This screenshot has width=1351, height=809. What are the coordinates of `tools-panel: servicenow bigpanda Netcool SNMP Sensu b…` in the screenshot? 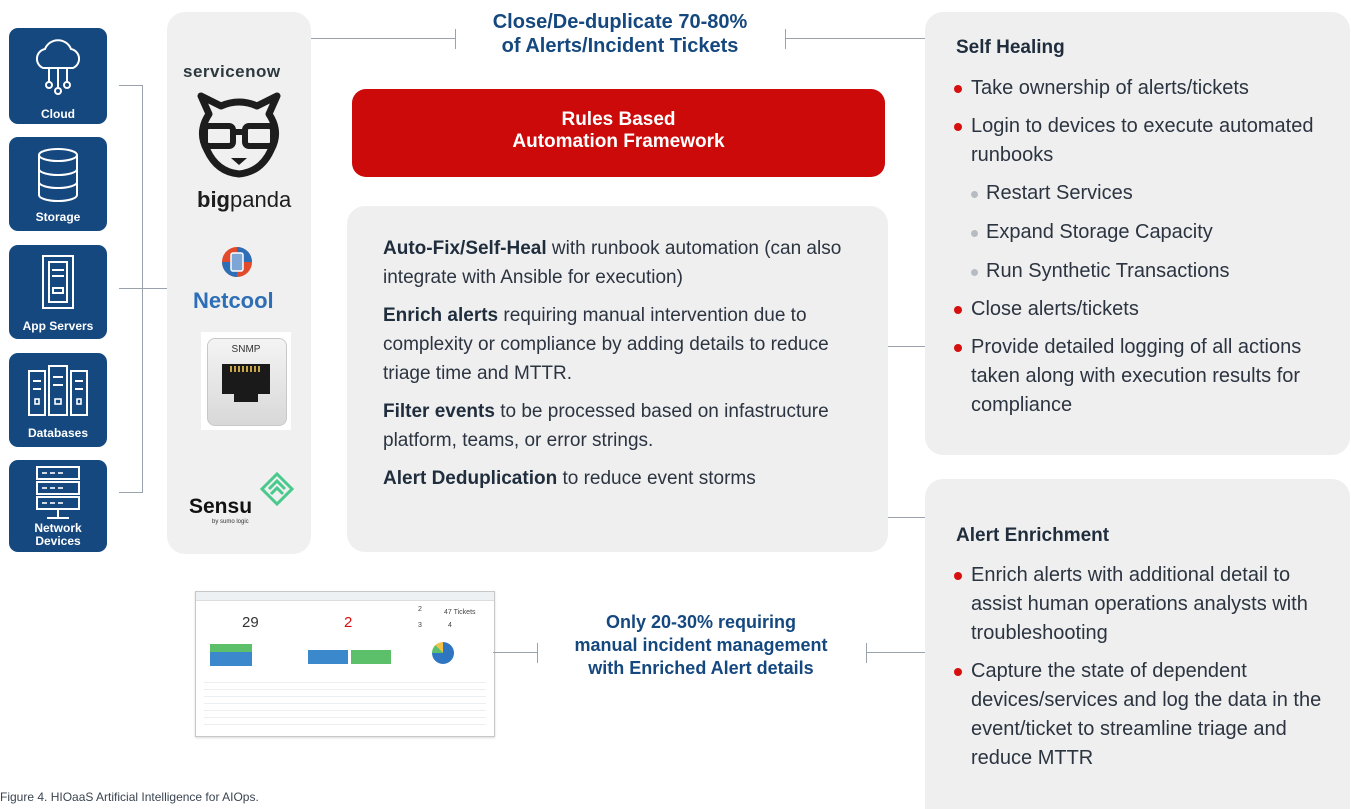 It's located at (239, 283).